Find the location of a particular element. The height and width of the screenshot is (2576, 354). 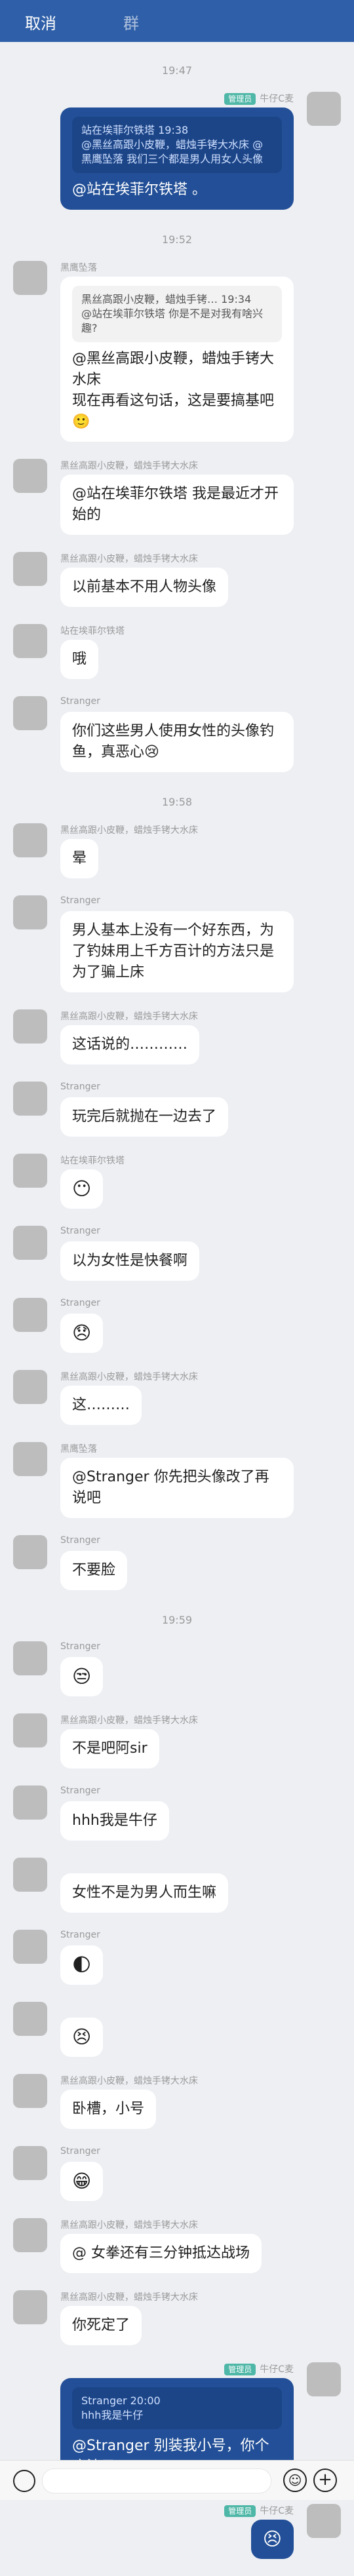

message-bubble: 女性不是为男人而生嘛 is located at coordinates (144, 1893).